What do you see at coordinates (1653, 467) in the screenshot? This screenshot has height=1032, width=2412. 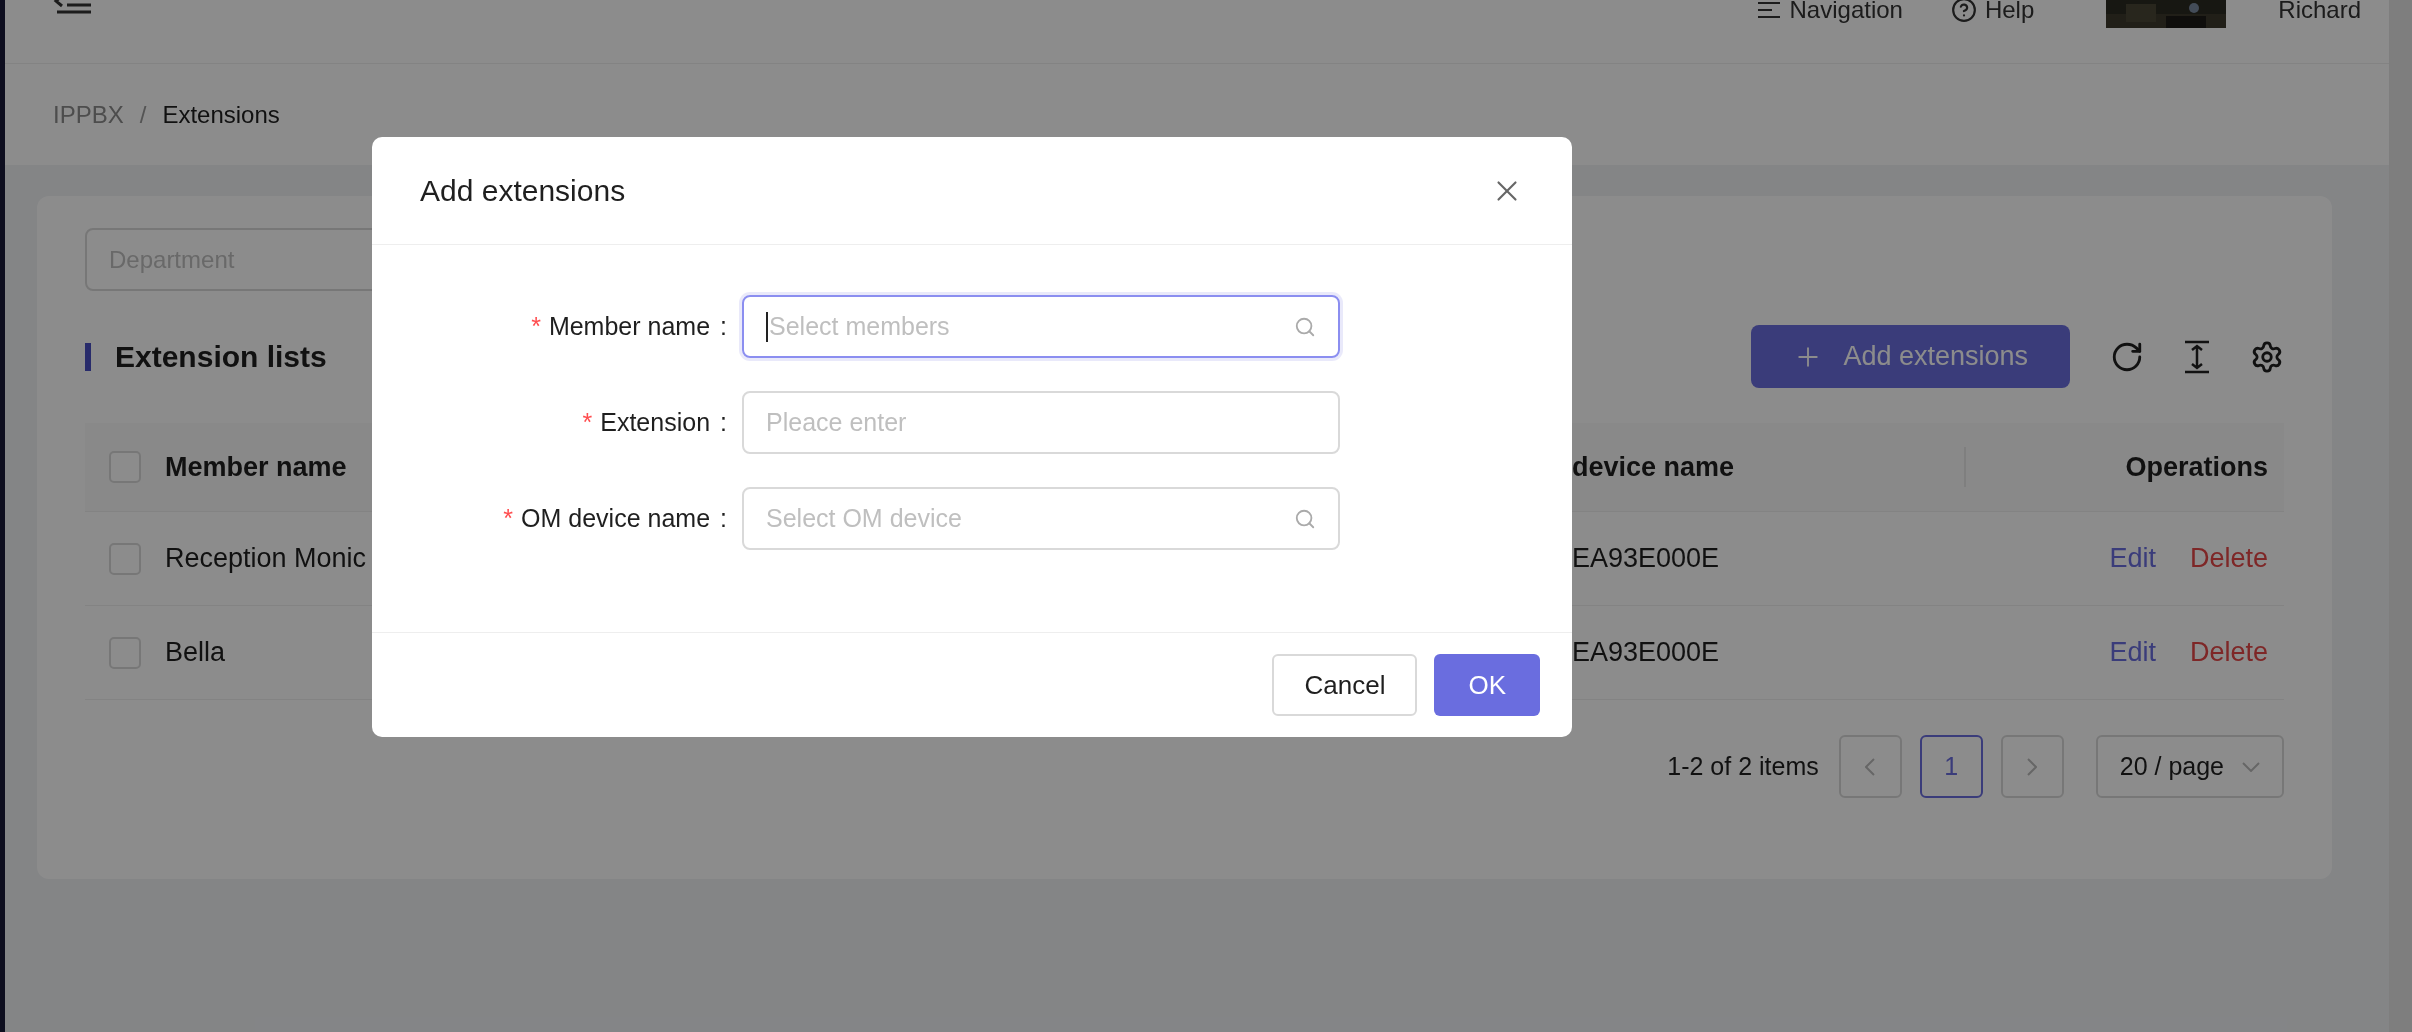 I see `column-header: device name` at bounding box center [1653, 467].